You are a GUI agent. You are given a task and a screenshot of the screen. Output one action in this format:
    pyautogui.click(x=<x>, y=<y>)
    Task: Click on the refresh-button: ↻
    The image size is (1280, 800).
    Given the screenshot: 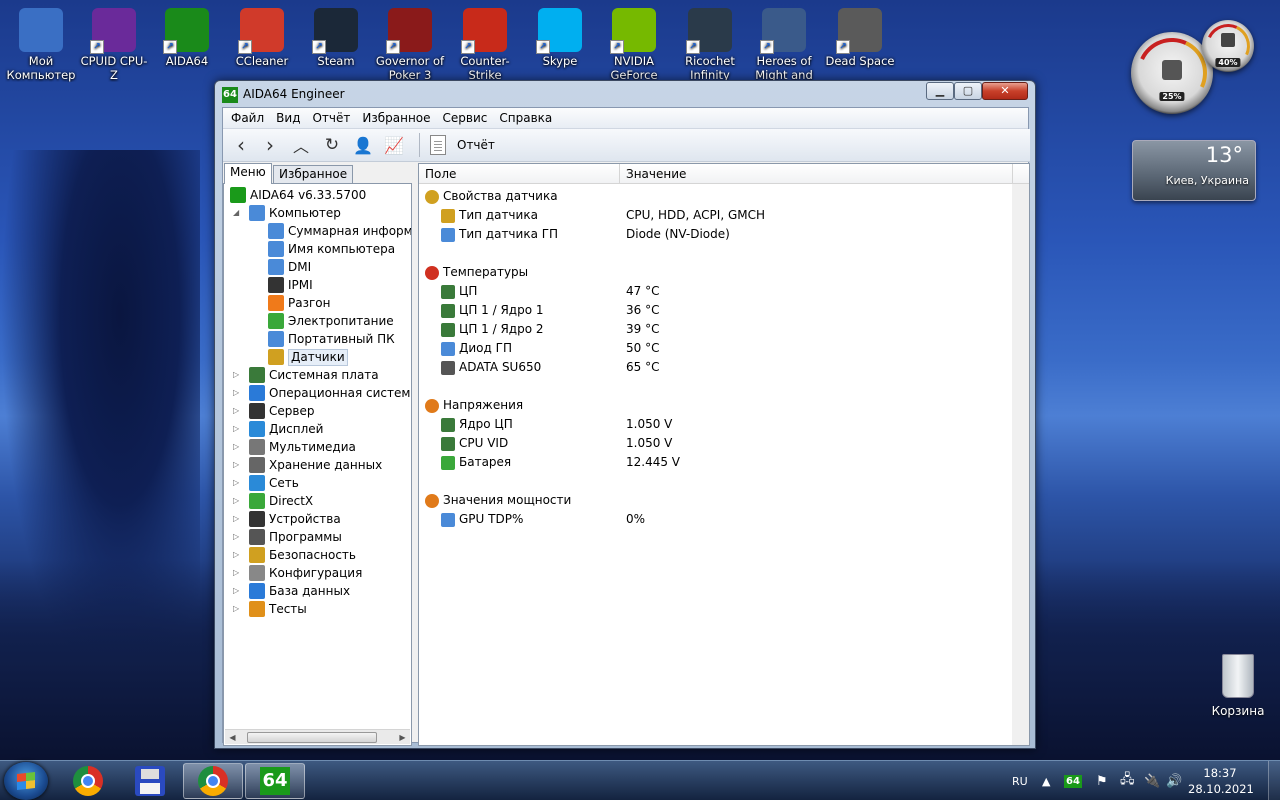 What is the action you would take?
    pyautogui.click(x=332, y=145)
    